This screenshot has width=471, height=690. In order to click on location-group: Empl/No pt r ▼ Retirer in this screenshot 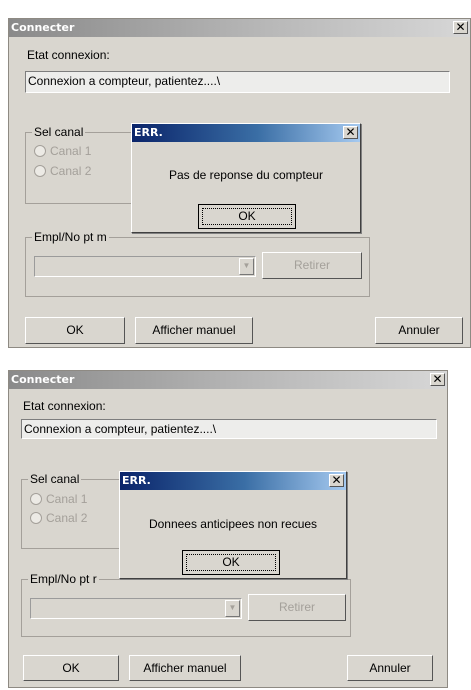, I will do `click(186, 604)`.